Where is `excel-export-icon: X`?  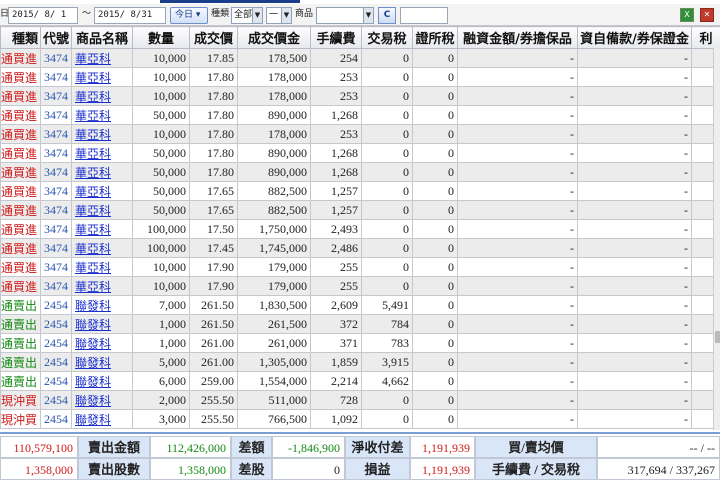 excel-export-icon: X is located at coordinates (687, 15).